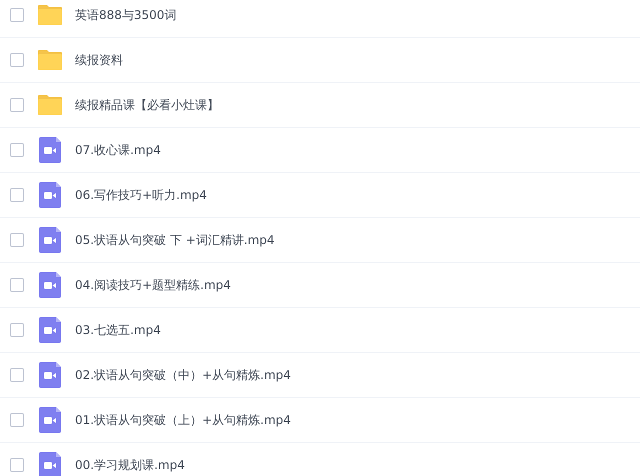 This screenshot has width=640, height=476. What do you see at coordinates (320, 60) in the screenshot?
I see `file-row: 续报资料` at bounding box center [320, 60].